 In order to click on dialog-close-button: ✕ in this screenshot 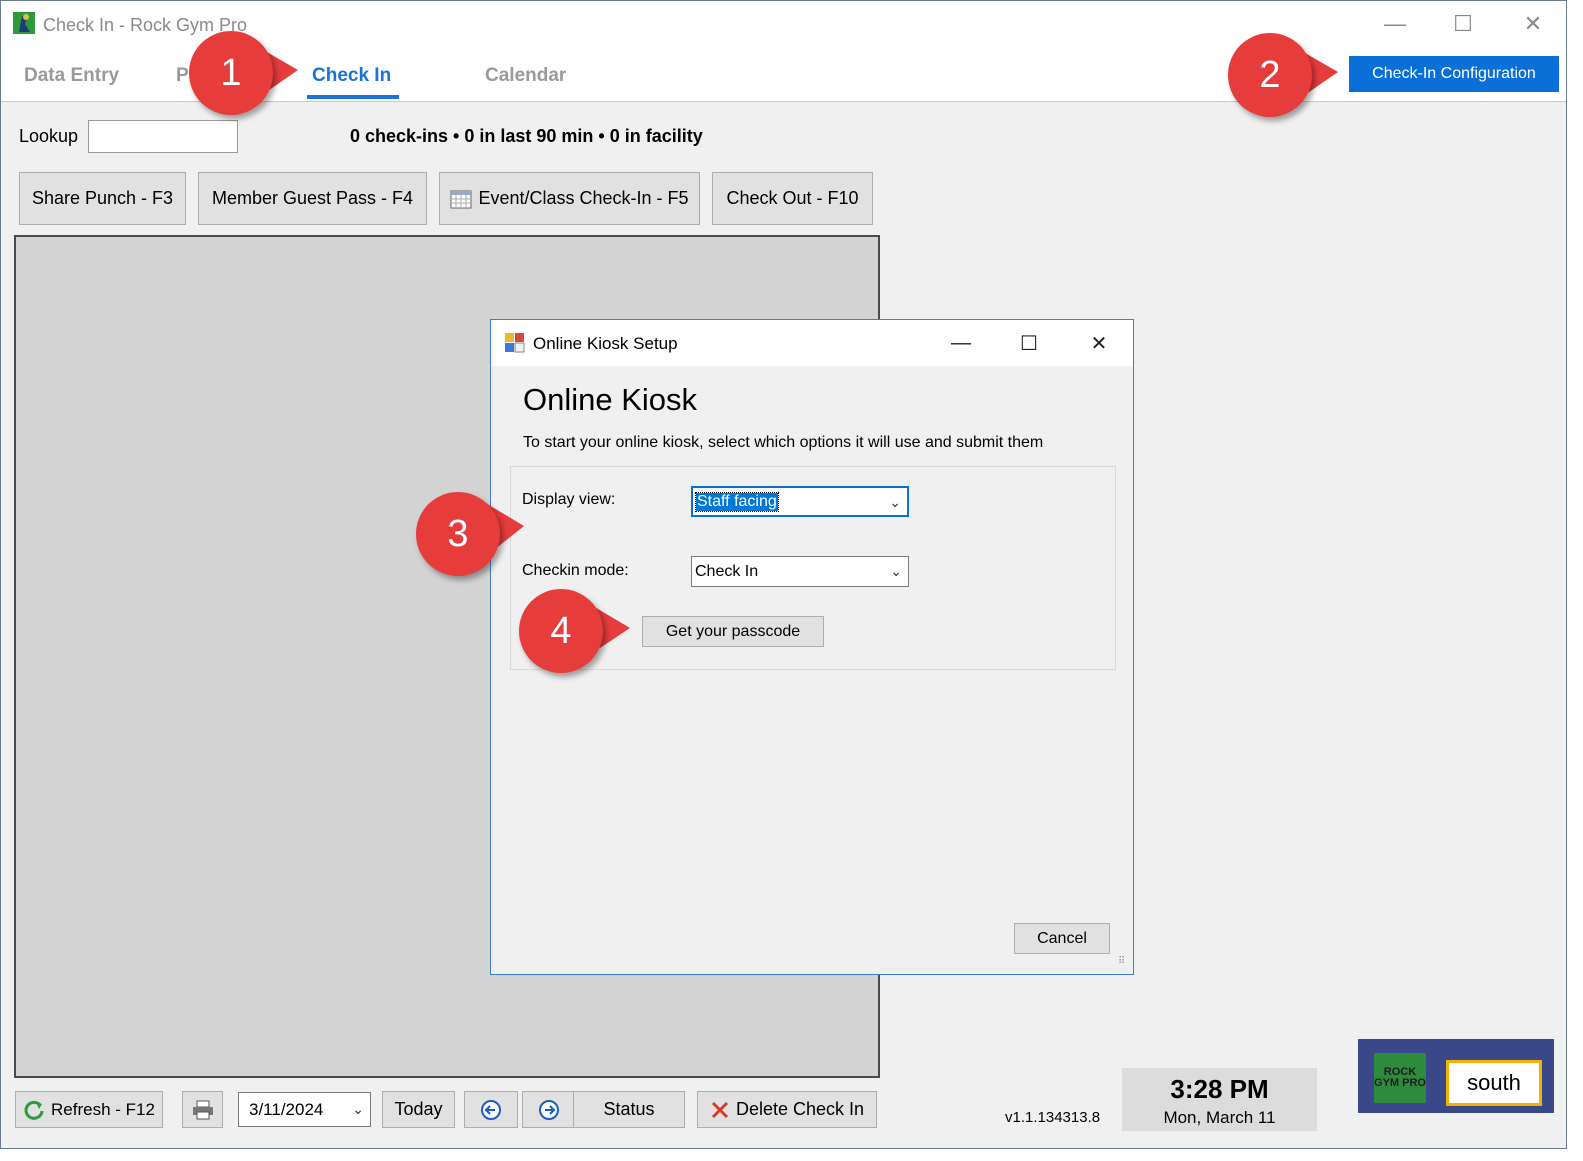, I will do `click(1099, 343)`.